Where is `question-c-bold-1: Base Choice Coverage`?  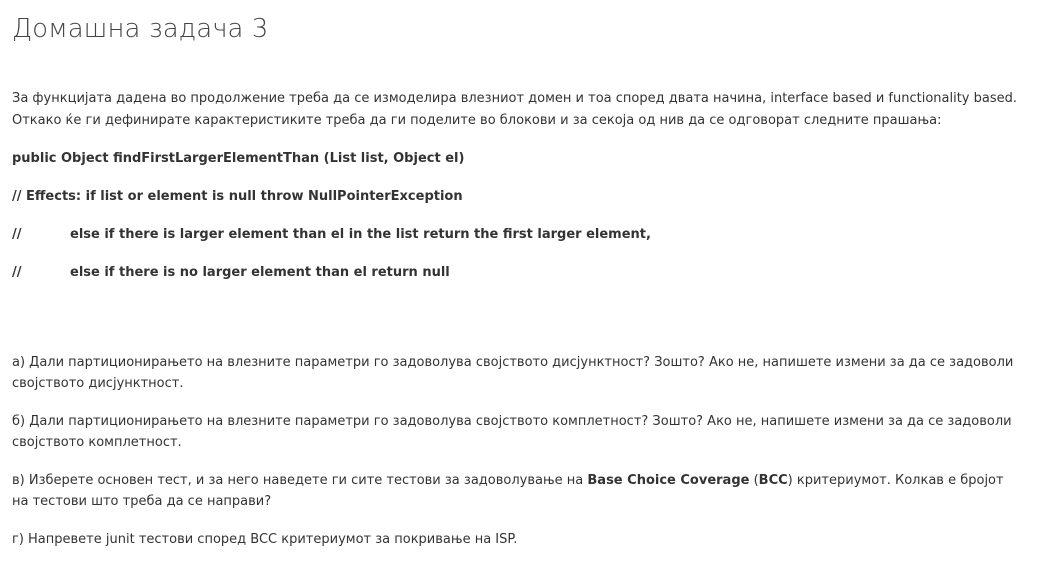
question-c-bold-1: Base Choice Coverage is located at coordinates (668, 480).